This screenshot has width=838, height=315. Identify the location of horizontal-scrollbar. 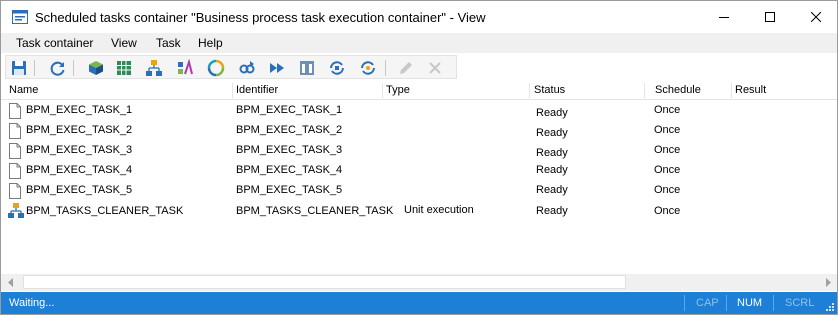
(419, 282).